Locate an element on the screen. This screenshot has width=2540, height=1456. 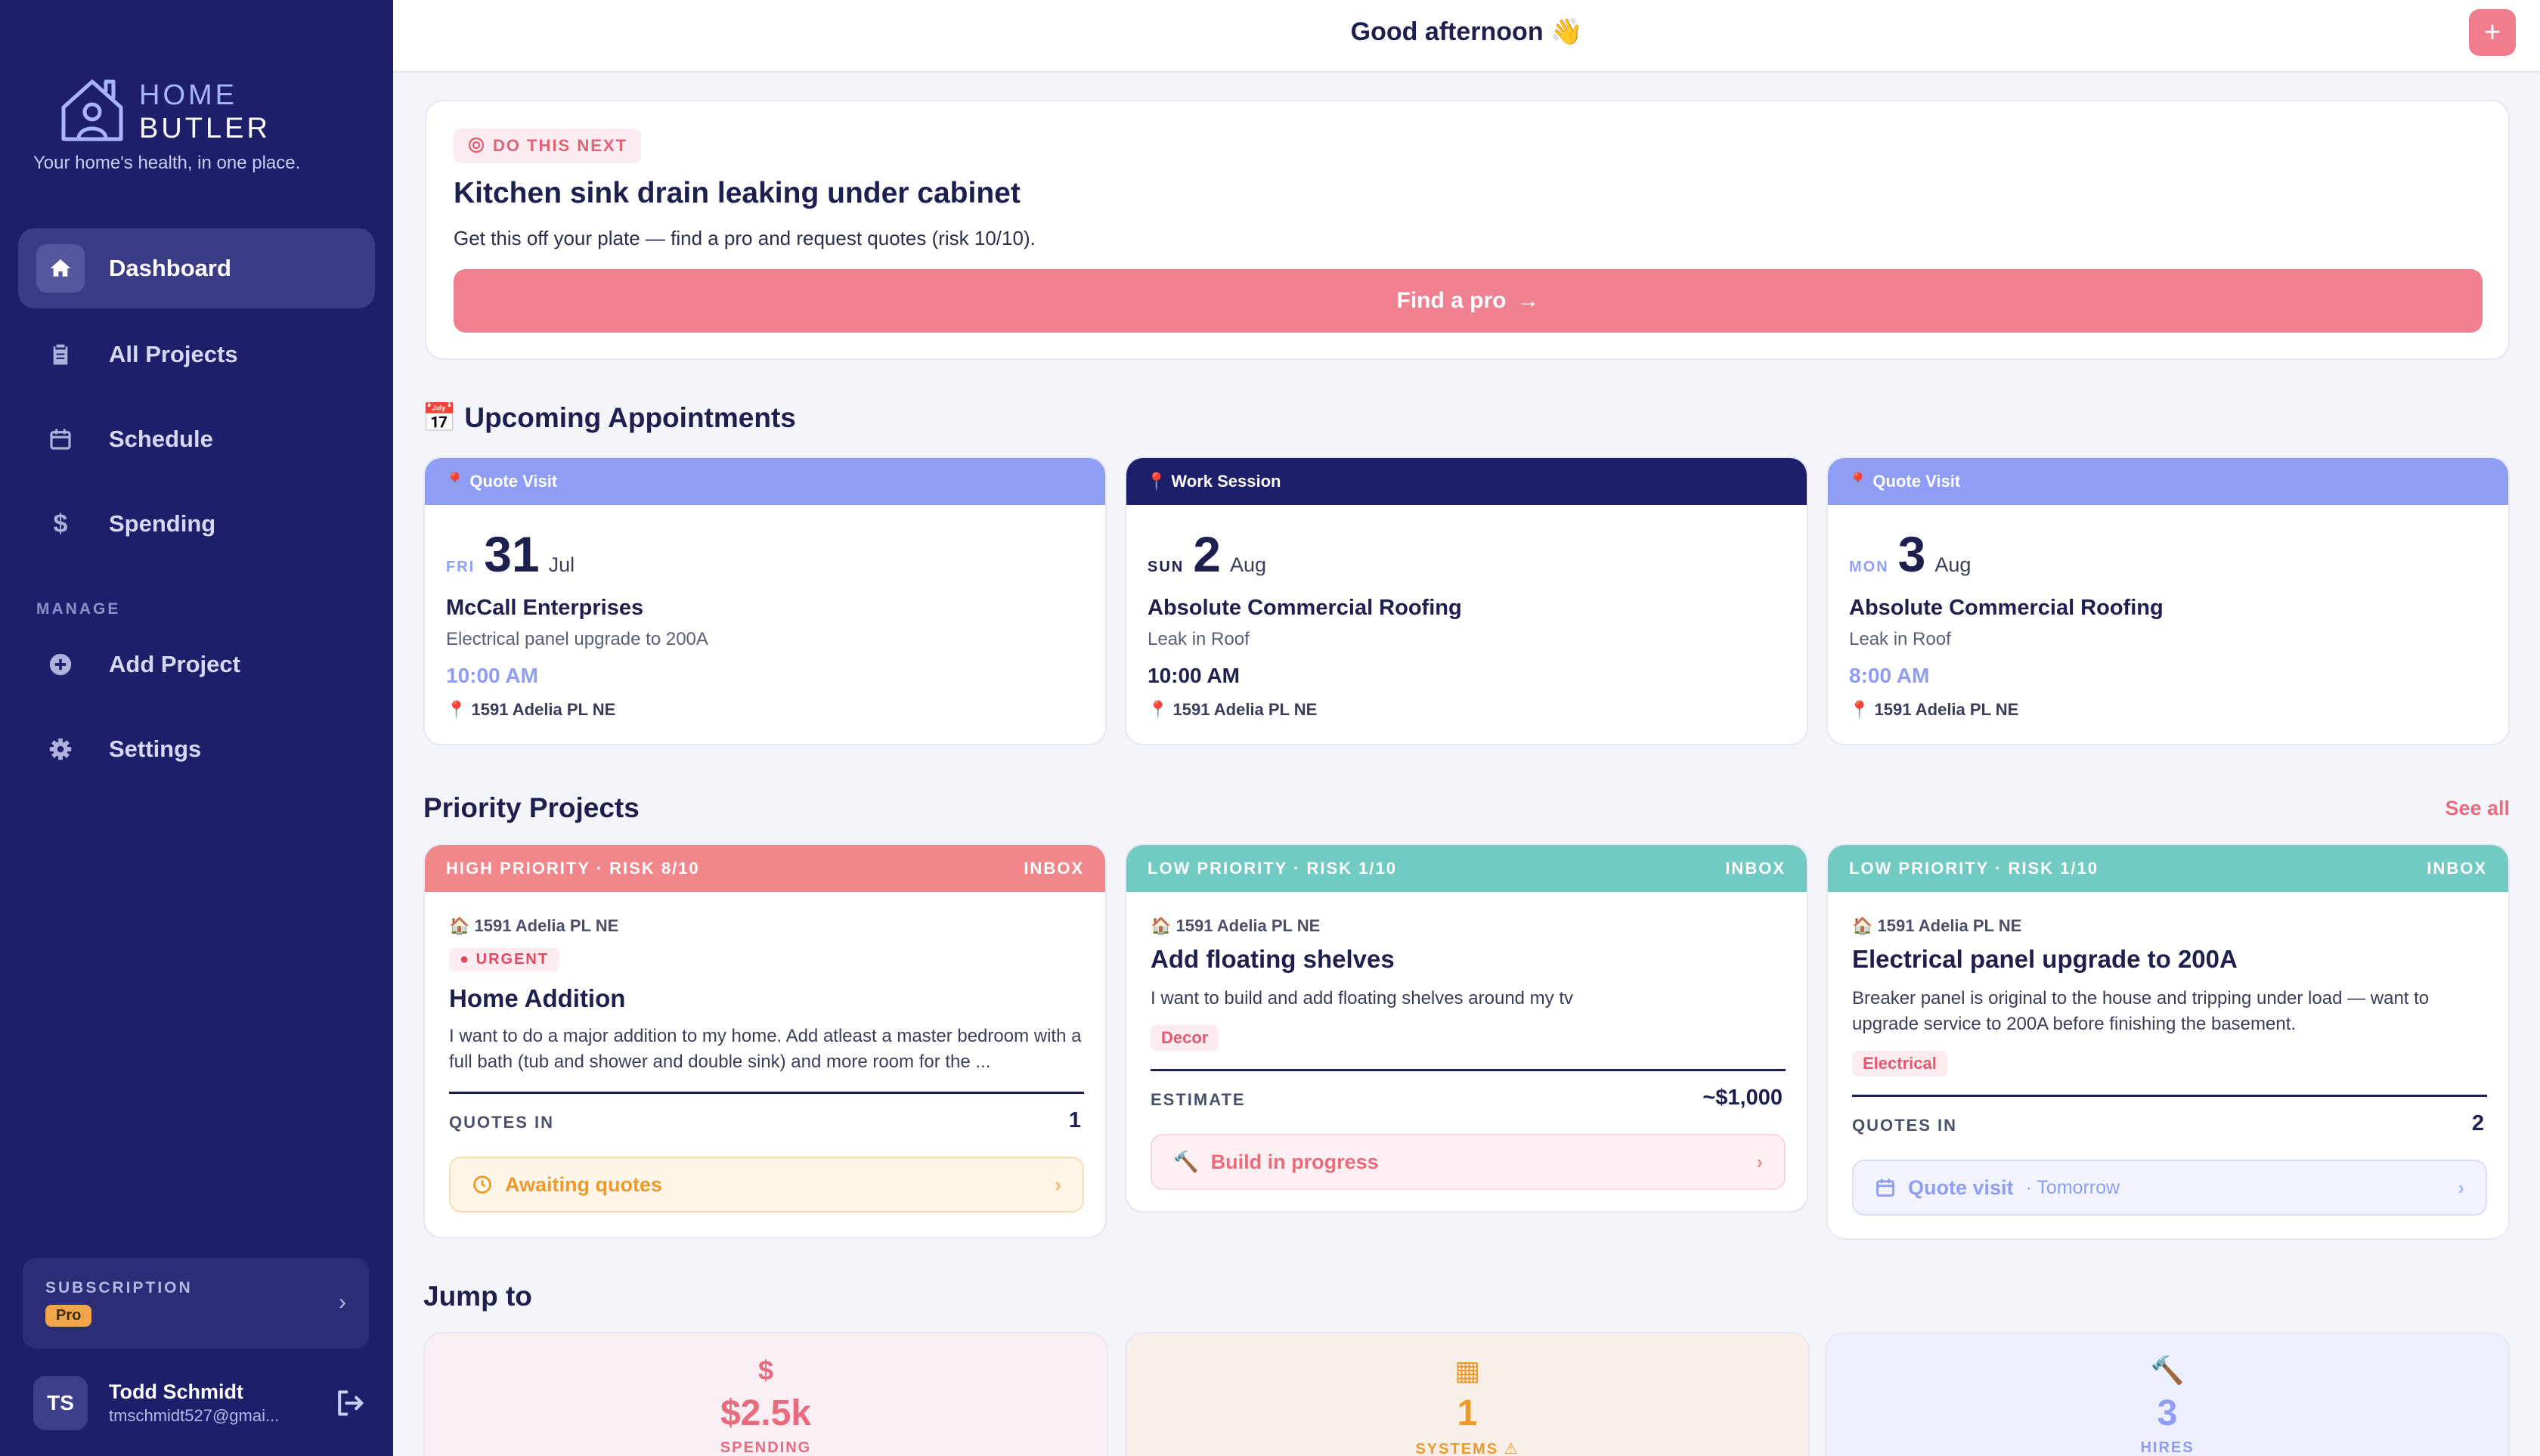
avatar: TS is located at coordinates (61, 1403).